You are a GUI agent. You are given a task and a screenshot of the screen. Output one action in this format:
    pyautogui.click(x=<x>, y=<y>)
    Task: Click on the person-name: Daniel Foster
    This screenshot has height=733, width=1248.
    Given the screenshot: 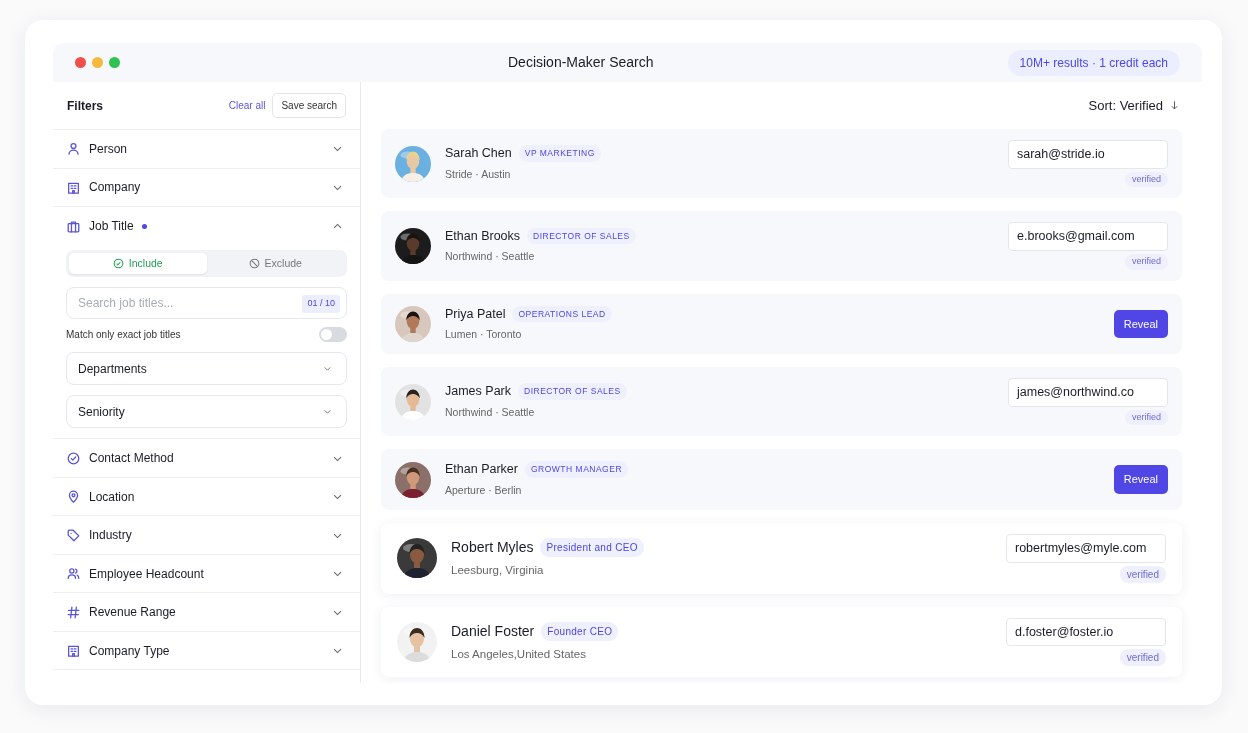 What is the action you would take?
    pyautogui.click(x=493, y=631)
    